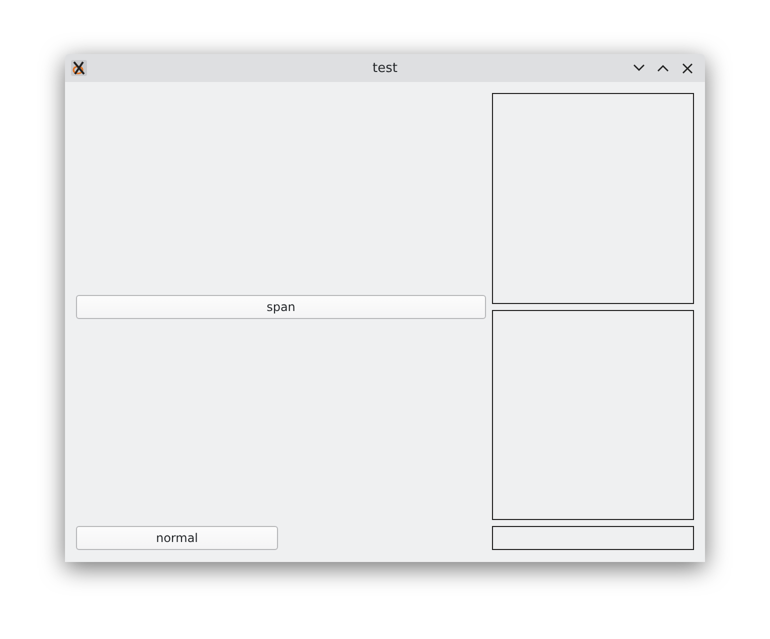 This screenshot has width=770, height=639. I want to click on span-button: span, so click(281, 306).